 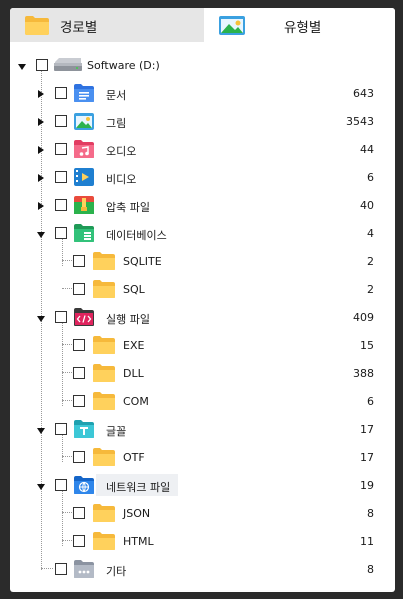 I want to click on tab-by-type: 유형별, so click(x=299, y=25).